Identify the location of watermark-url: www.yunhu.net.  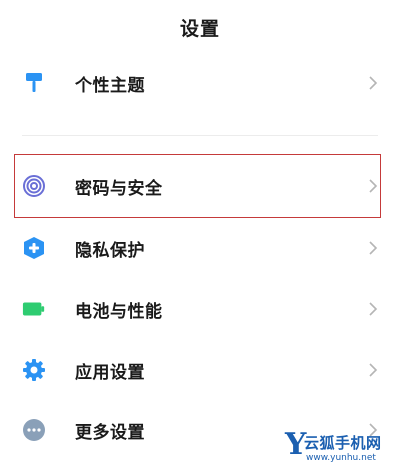
(341, 458).